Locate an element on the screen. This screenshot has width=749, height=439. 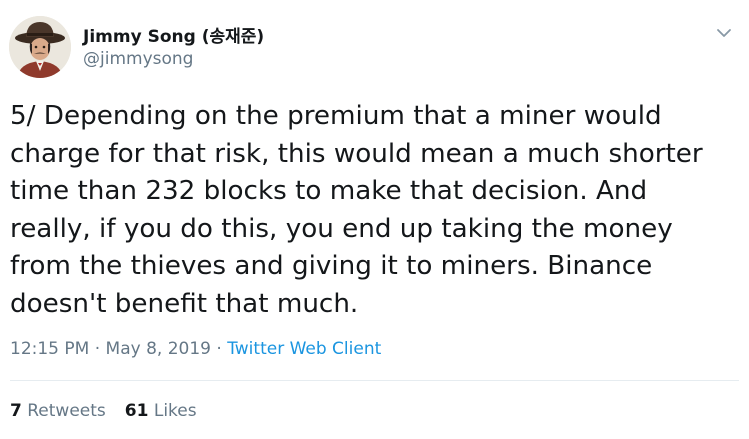
more-options-button is located at coordinates (724, 33).